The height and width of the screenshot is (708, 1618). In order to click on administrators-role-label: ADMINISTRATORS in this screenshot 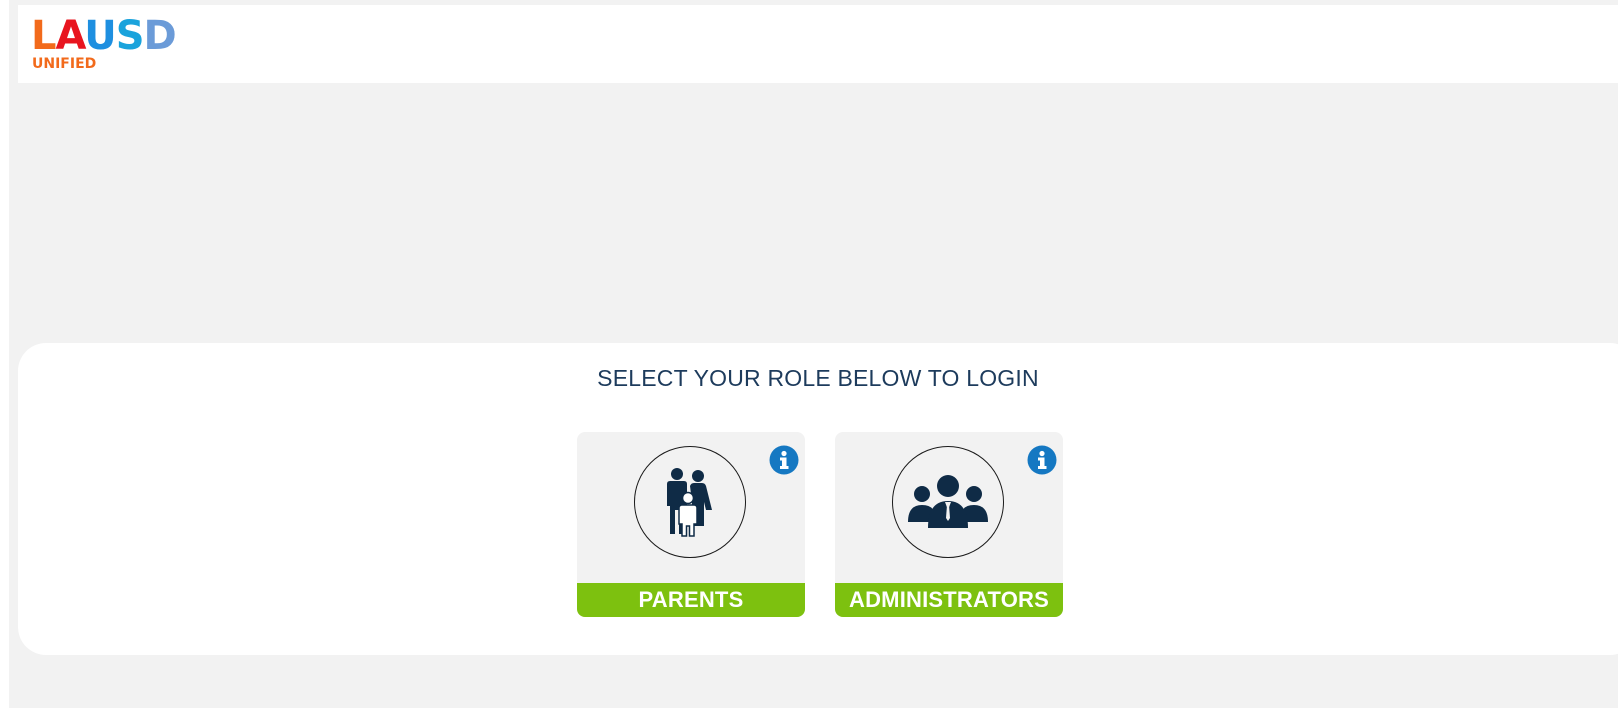, I will do `click(949, 600)`.